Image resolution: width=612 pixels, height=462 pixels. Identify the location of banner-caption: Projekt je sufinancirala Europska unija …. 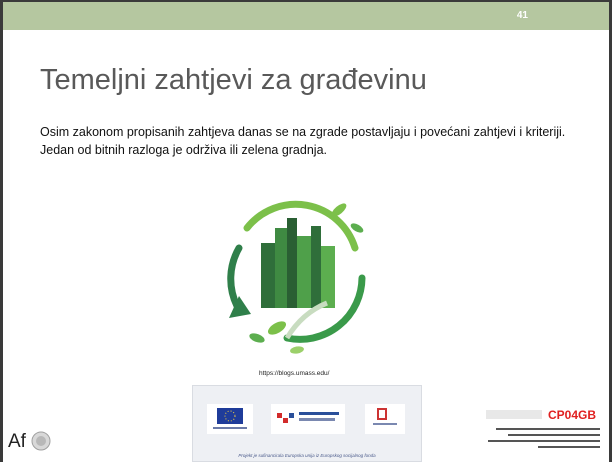
(307, 455).